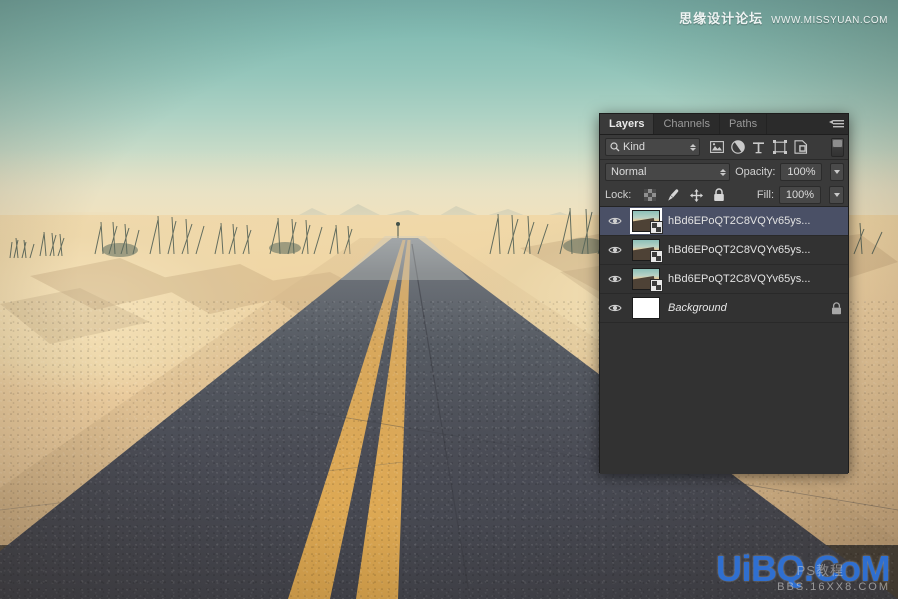  I want to click on table-row: Background, so click(724, 308).